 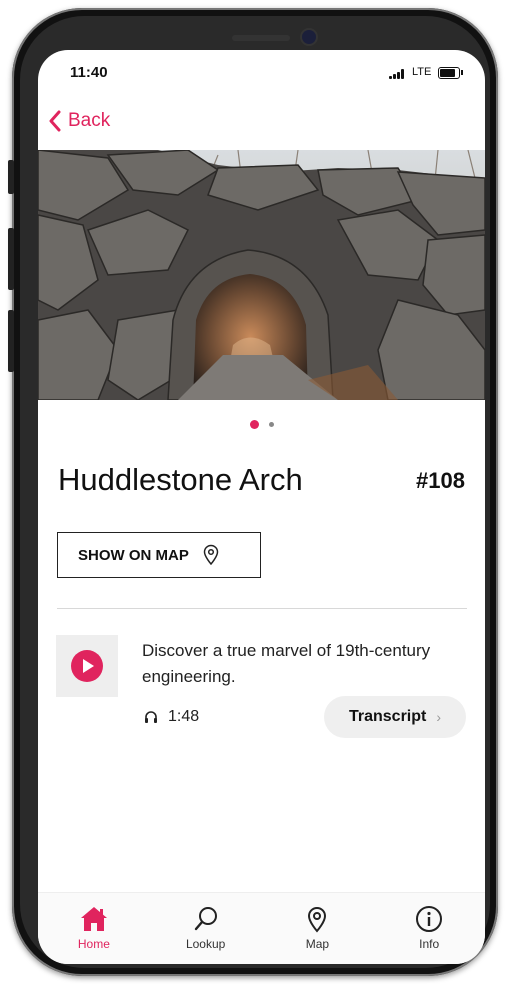 I want to click on mute-switch, so click(x=11, y=177).